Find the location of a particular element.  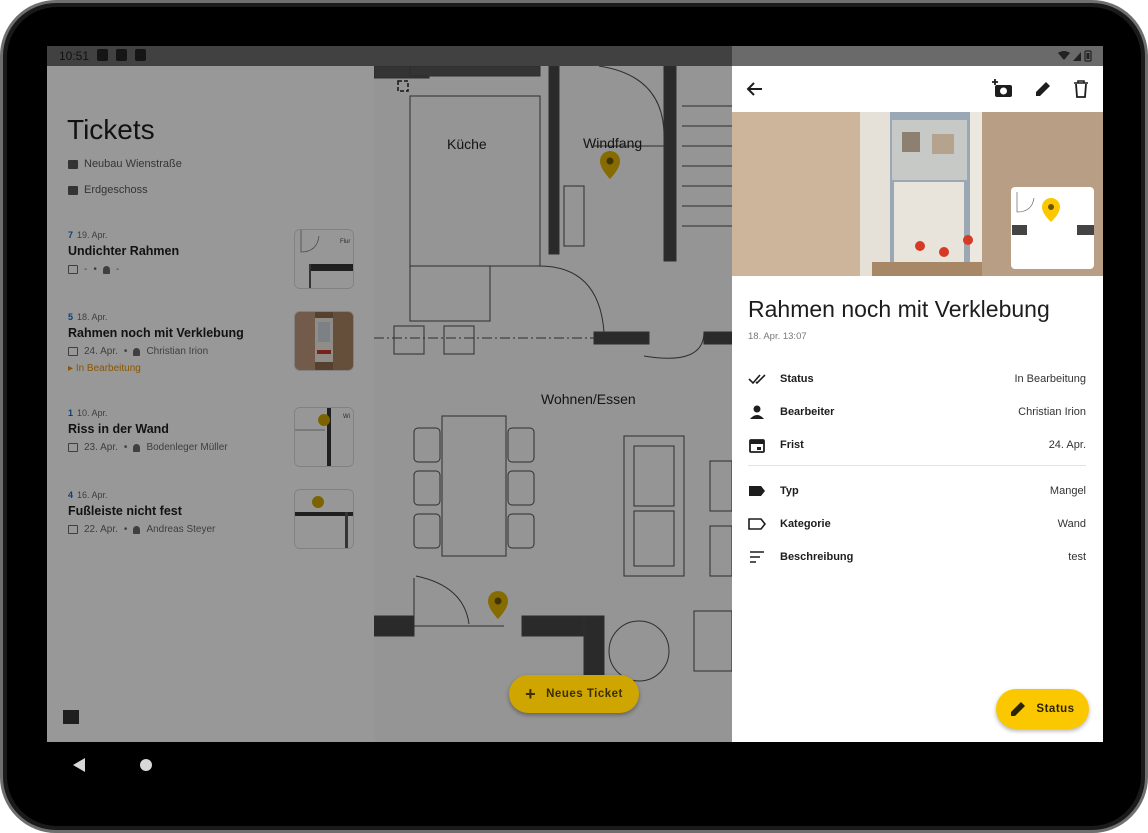

double-check-icon is located at coordinates (757, 379).